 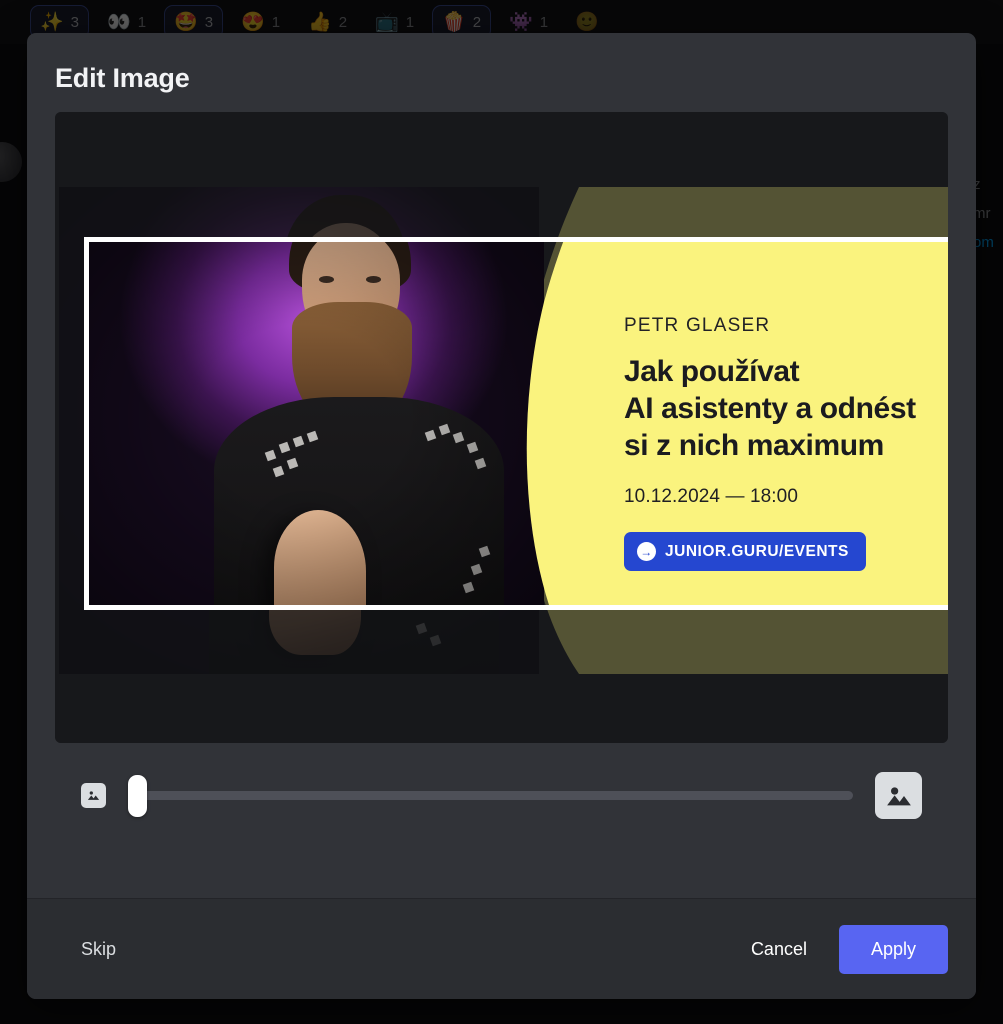 What do you see at coordinates (893, 949) in the screenshot?
I see `apply-button: Apply` at bounding box center [893, 949].